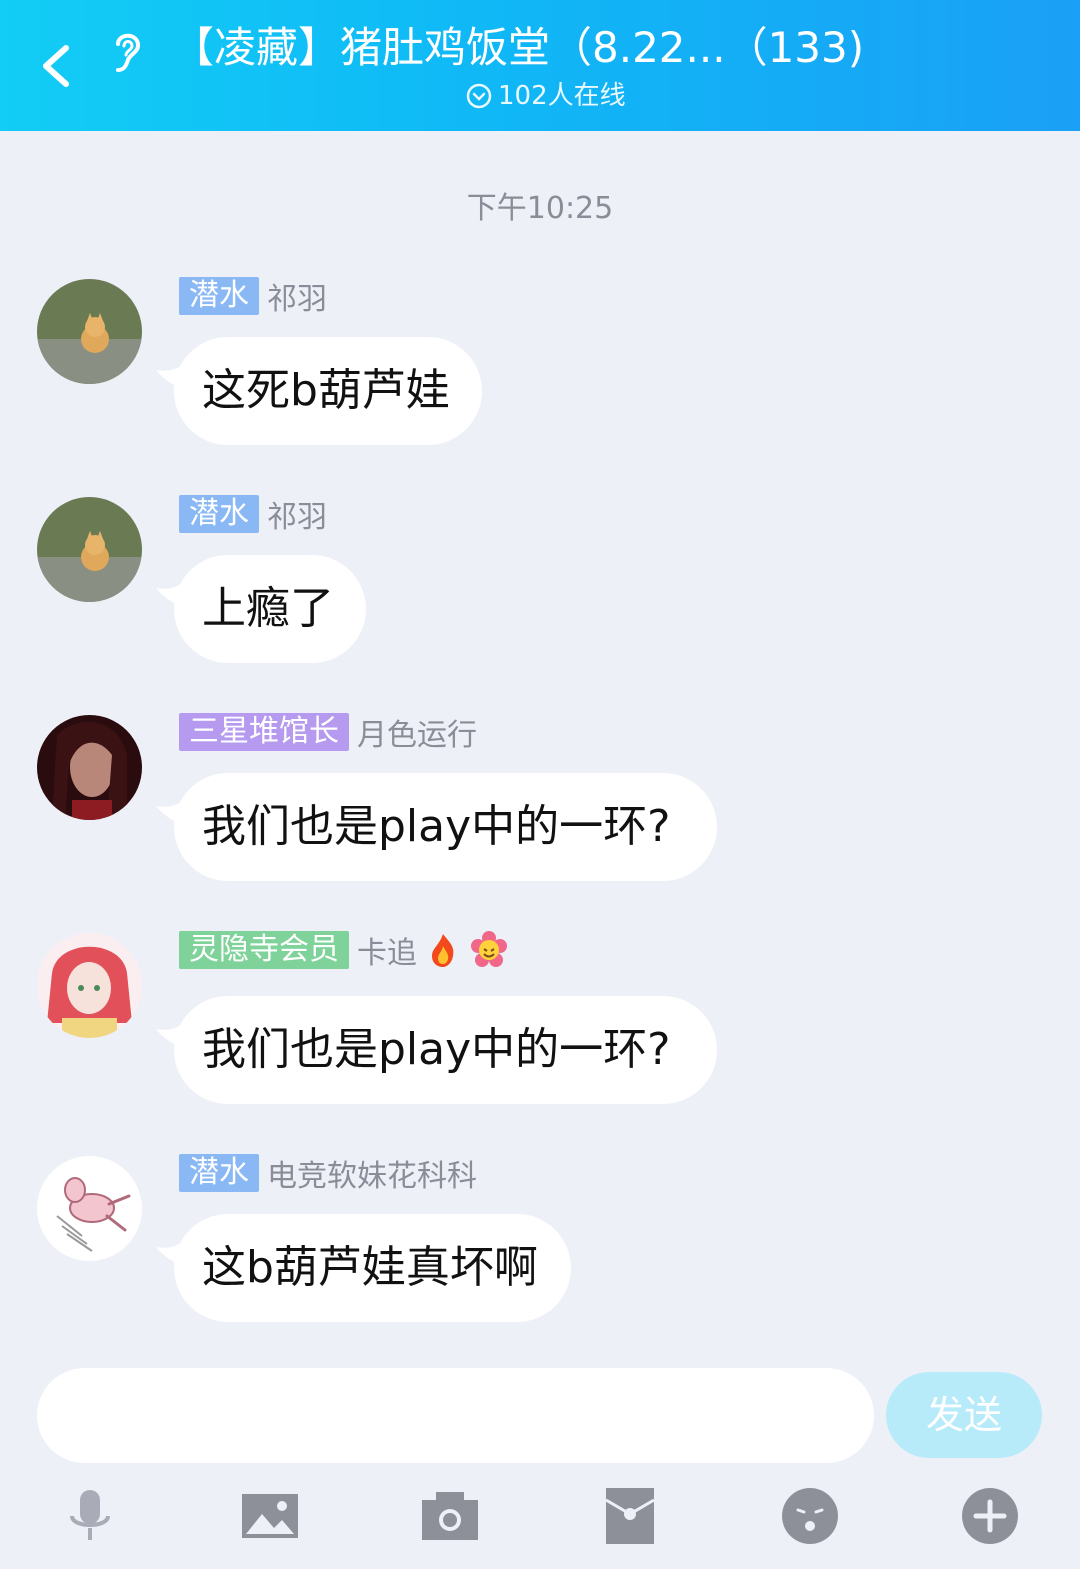  What do you see at coordinates (264, 732) in the screenshot?
I see `member-title-badge: 三星堆馆长` at bounding box center [264, 732].